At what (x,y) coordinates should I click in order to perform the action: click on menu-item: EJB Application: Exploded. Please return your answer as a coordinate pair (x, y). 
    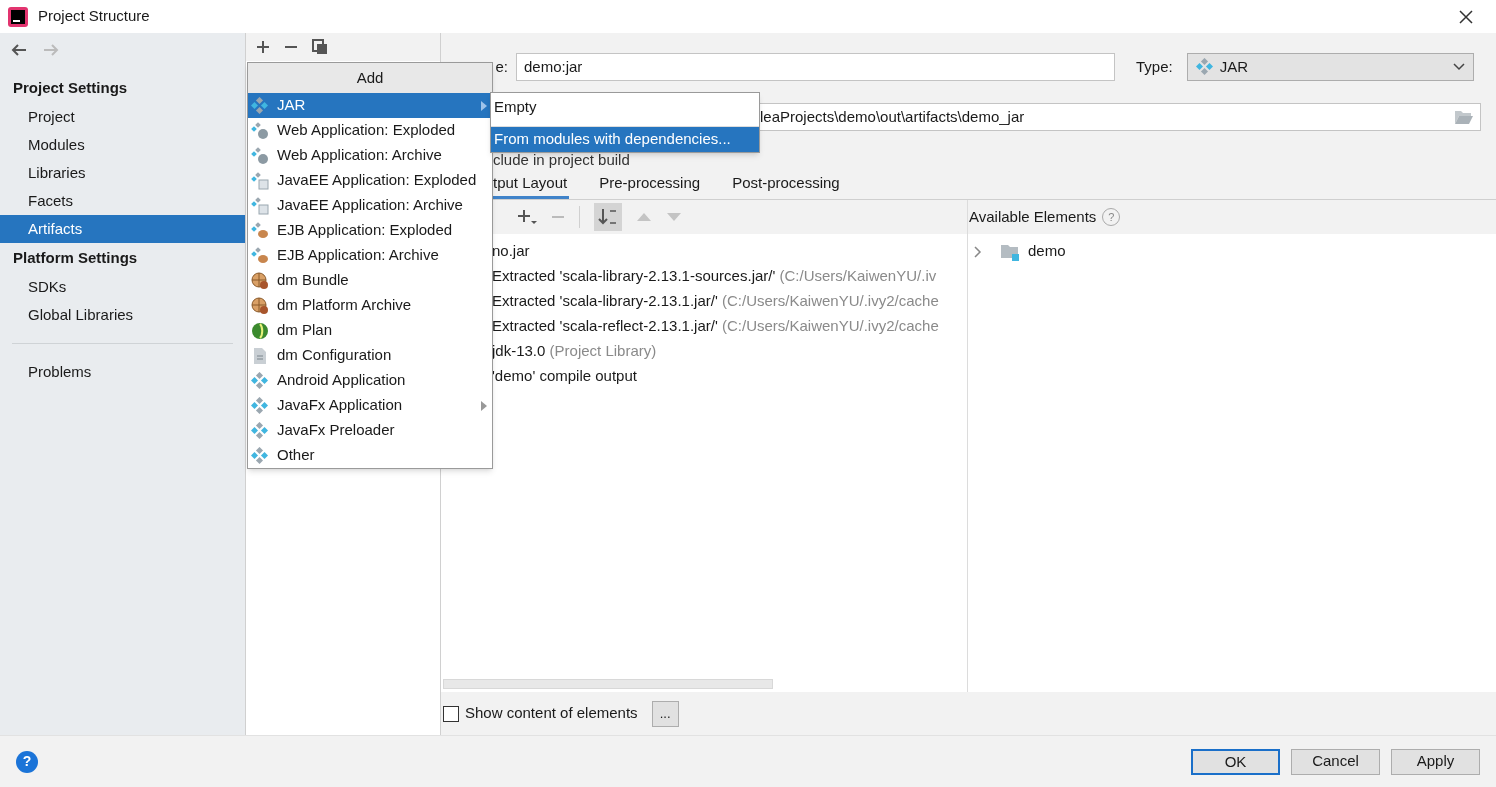
    Looking at the image, I should click on (370, 230).